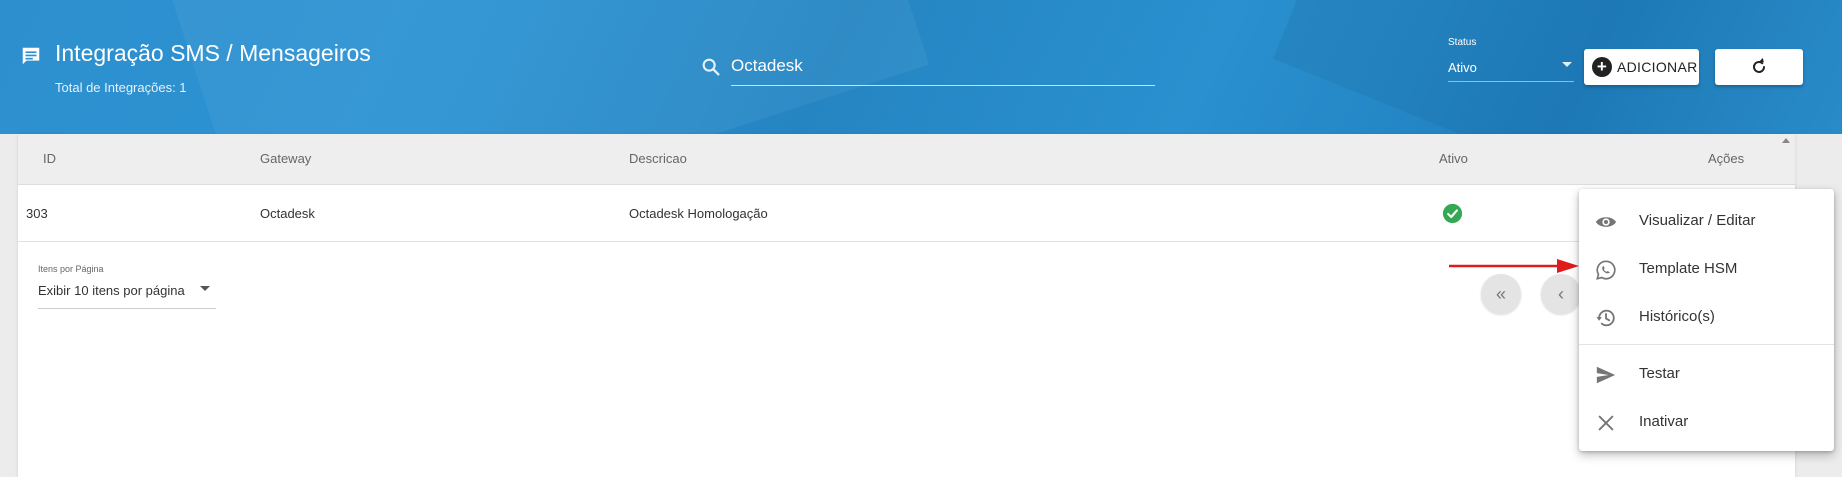 This screenshot has width=1842, height=477. Describe the element at coordinates (1688, 268) in the screenshot. I see `menu-item-label: Template HSM` at that location.